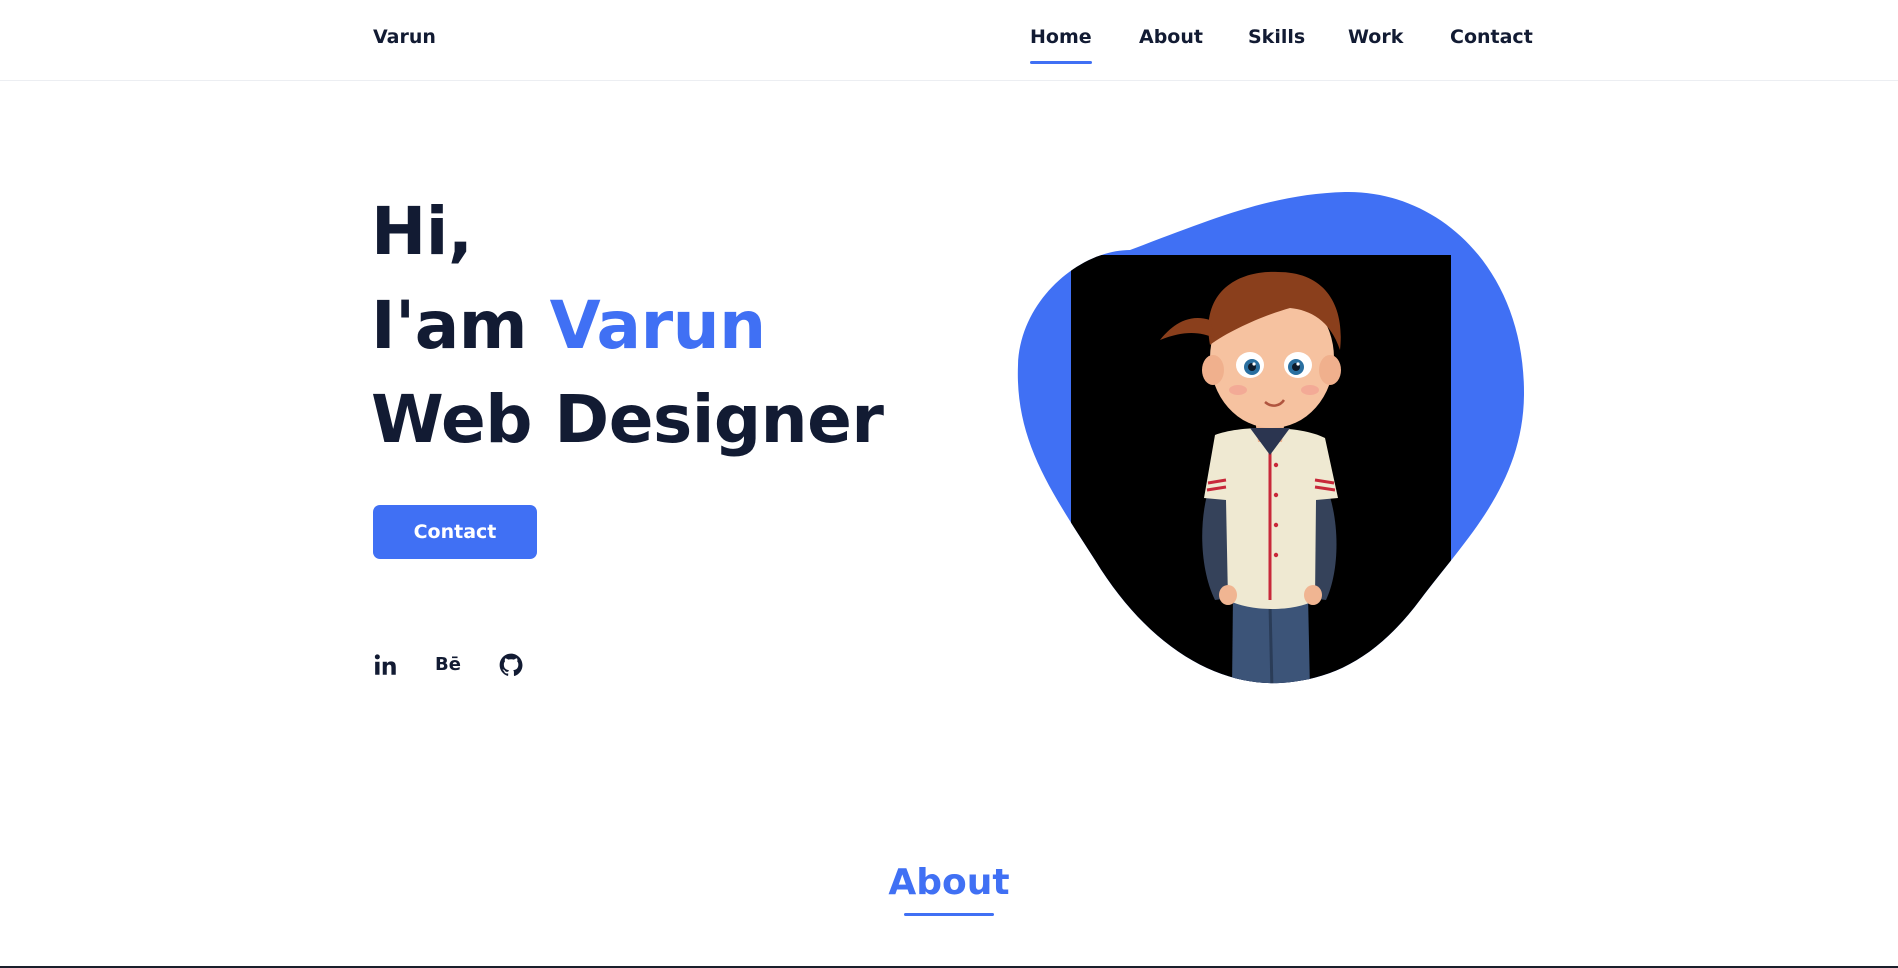 The height and width of the screenshot is (968, 1898). What do you see at coordinates (1375, 37) in the screenshot?
I see `nav-work: Work` at bounding box center [1375, 37].